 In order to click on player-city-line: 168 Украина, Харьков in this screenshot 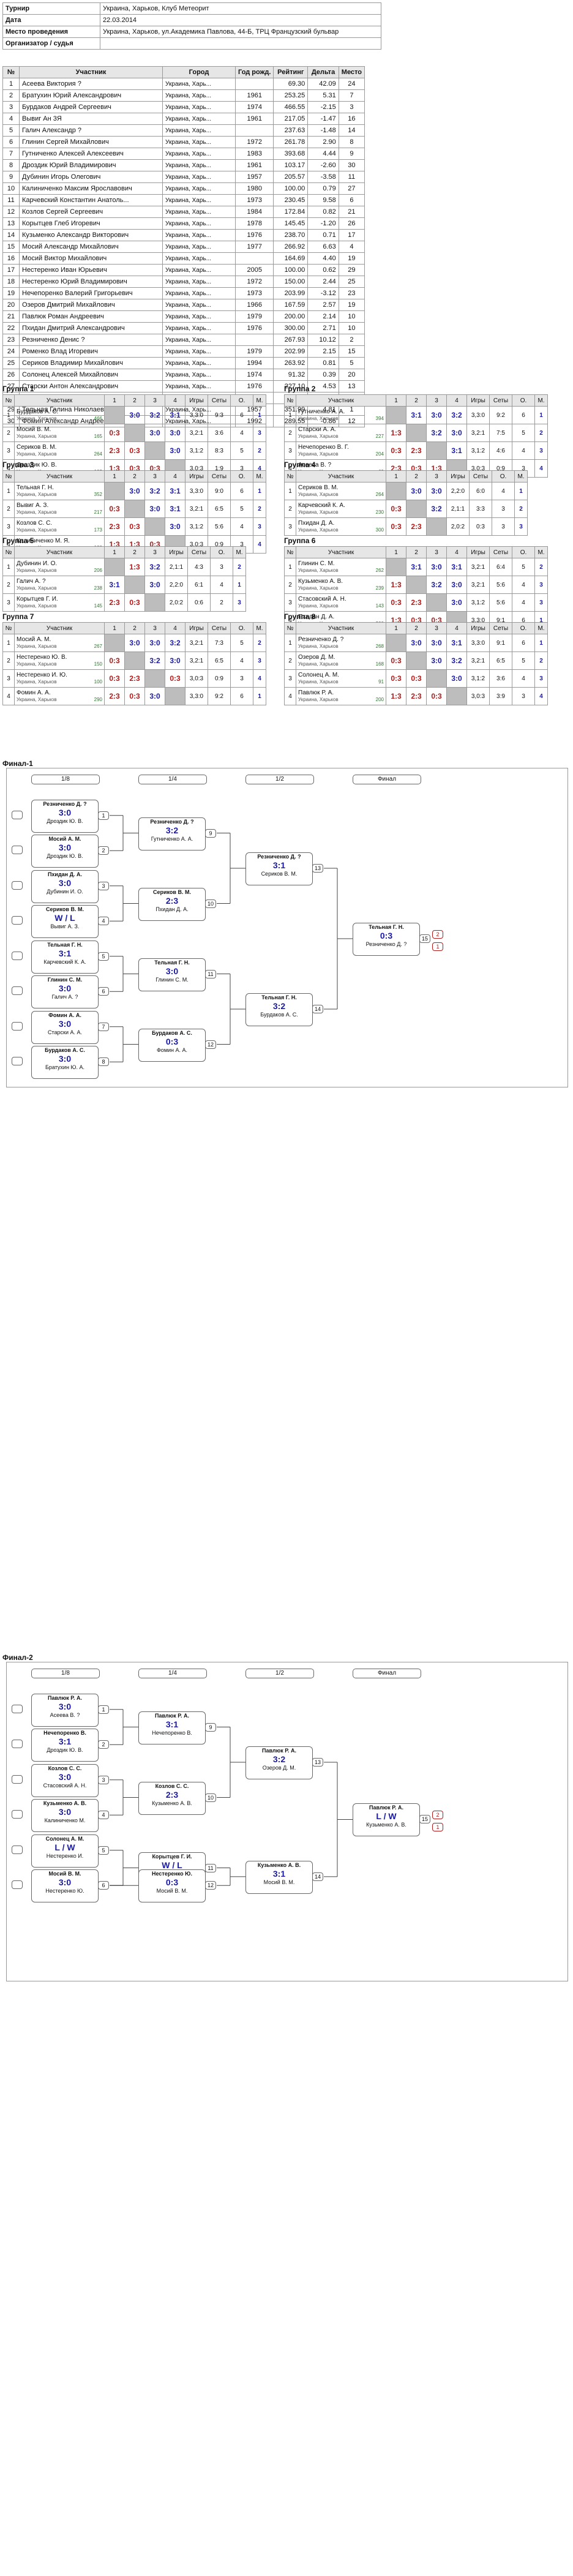, I will do `click(341, 664)`.